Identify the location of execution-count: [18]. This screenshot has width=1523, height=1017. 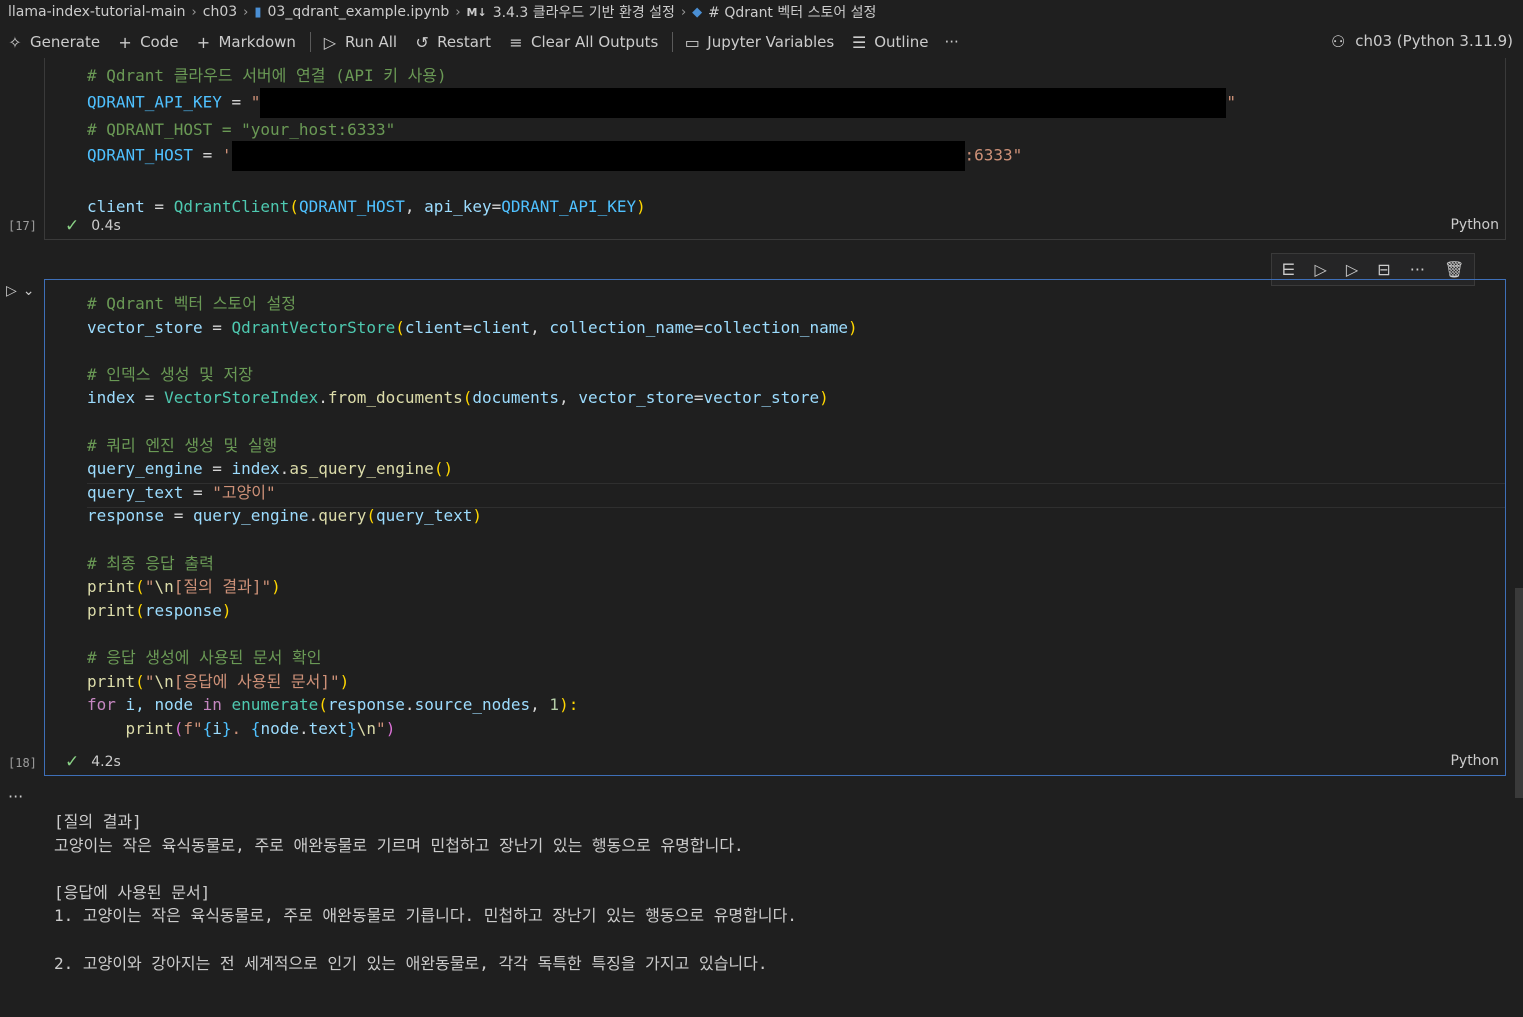
(22, 763).